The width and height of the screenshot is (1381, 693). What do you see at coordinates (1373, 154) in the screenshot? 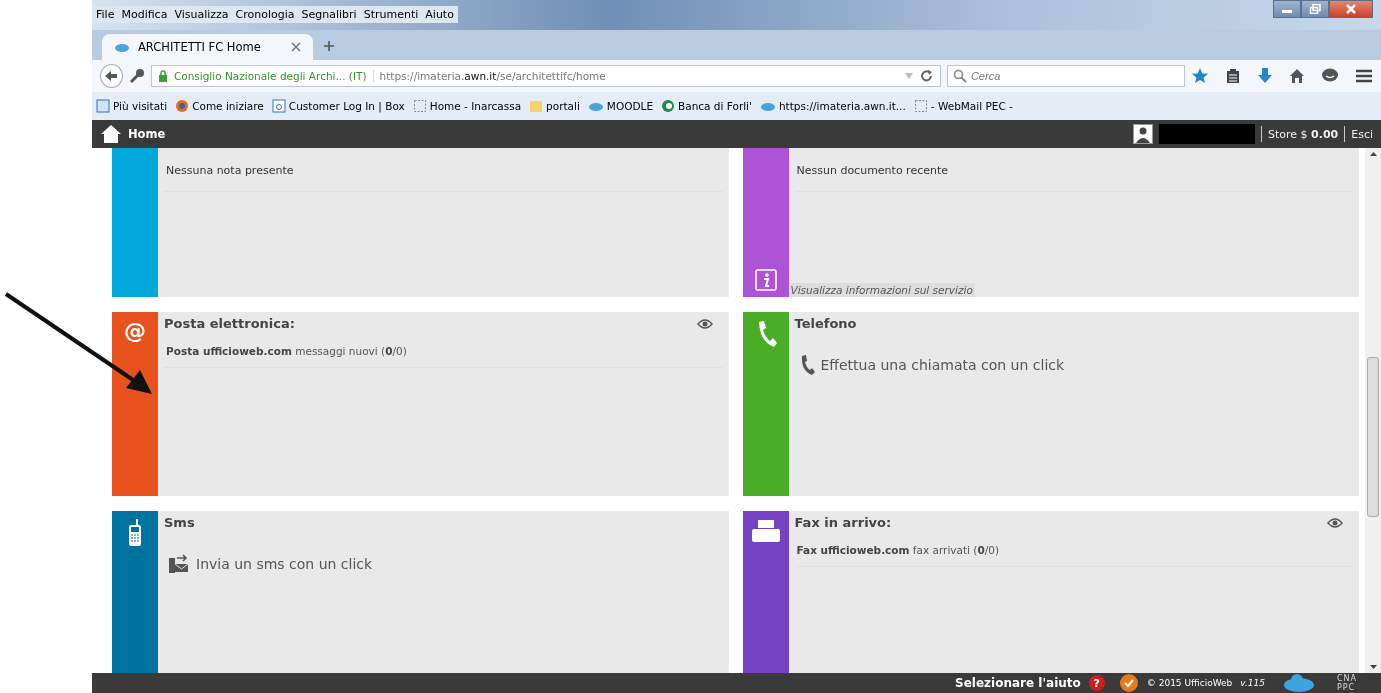
I see `scroll-up-icon` at bounding box center [1373, 154].